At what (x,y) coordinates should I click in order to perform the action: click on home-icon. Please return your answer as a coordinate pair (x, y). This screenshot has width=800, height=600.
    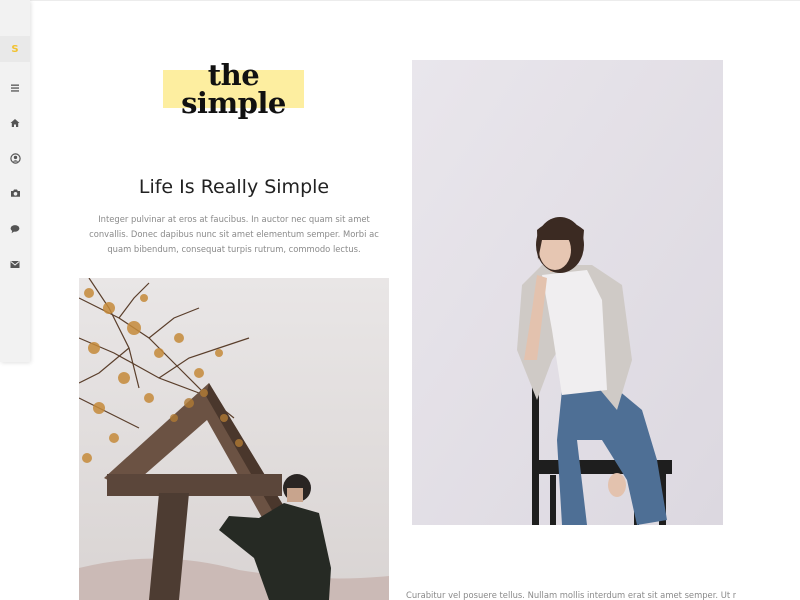
    Looking at the image, I should click on (15, 123).